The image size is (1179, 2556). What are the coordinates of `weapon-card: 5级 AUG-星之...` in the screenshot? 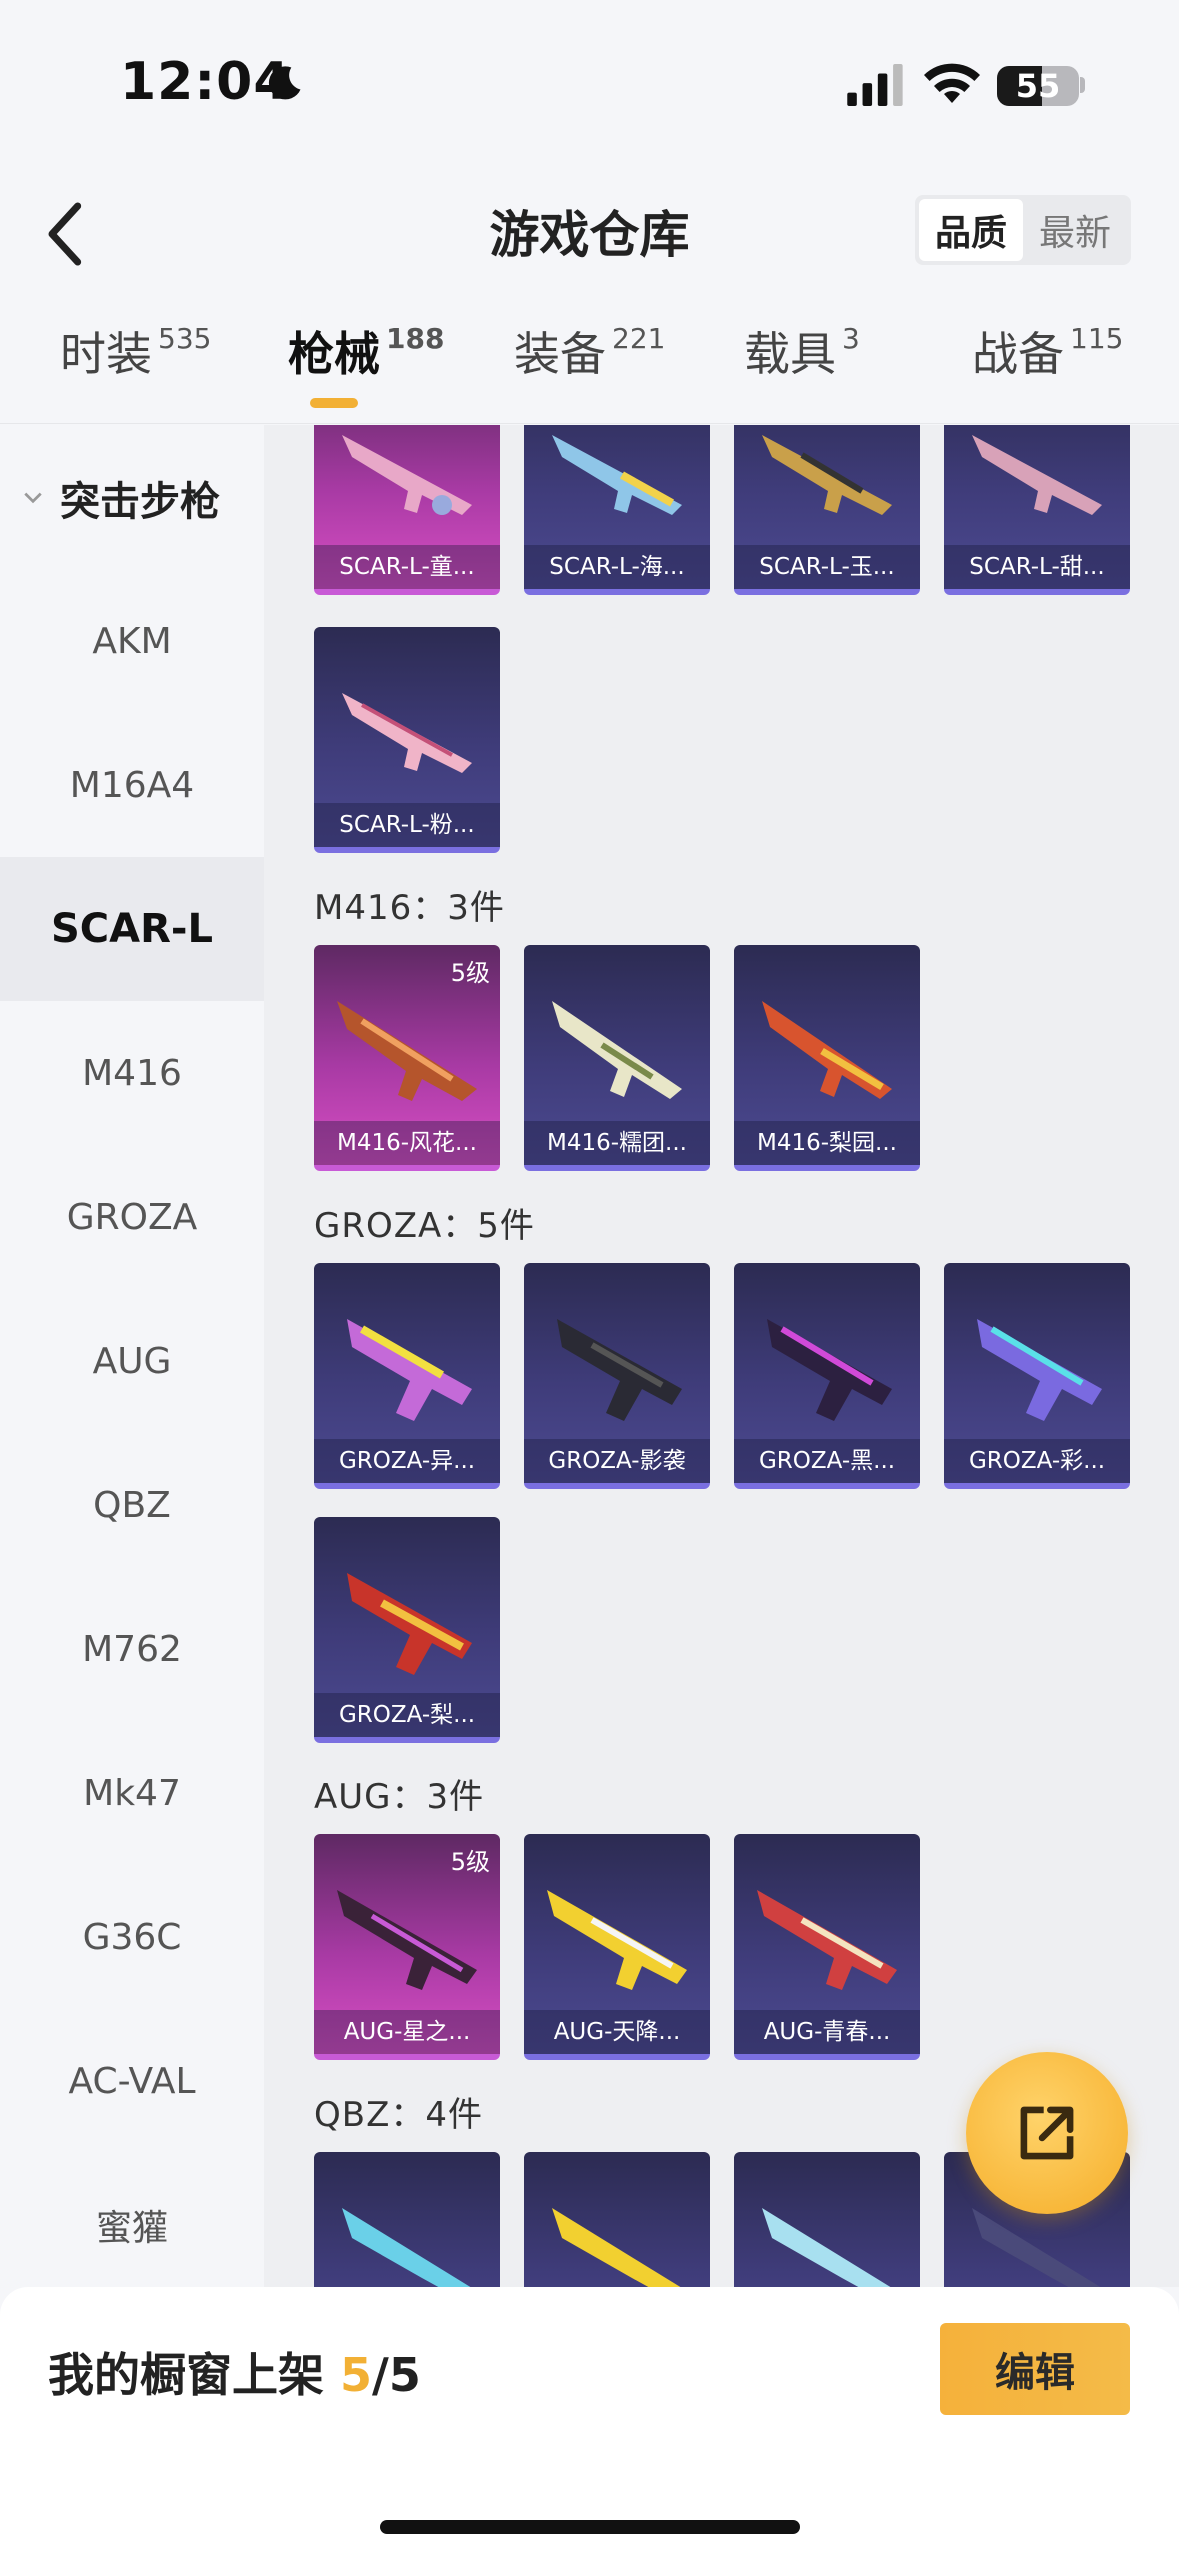 It's located at (407, 1947).